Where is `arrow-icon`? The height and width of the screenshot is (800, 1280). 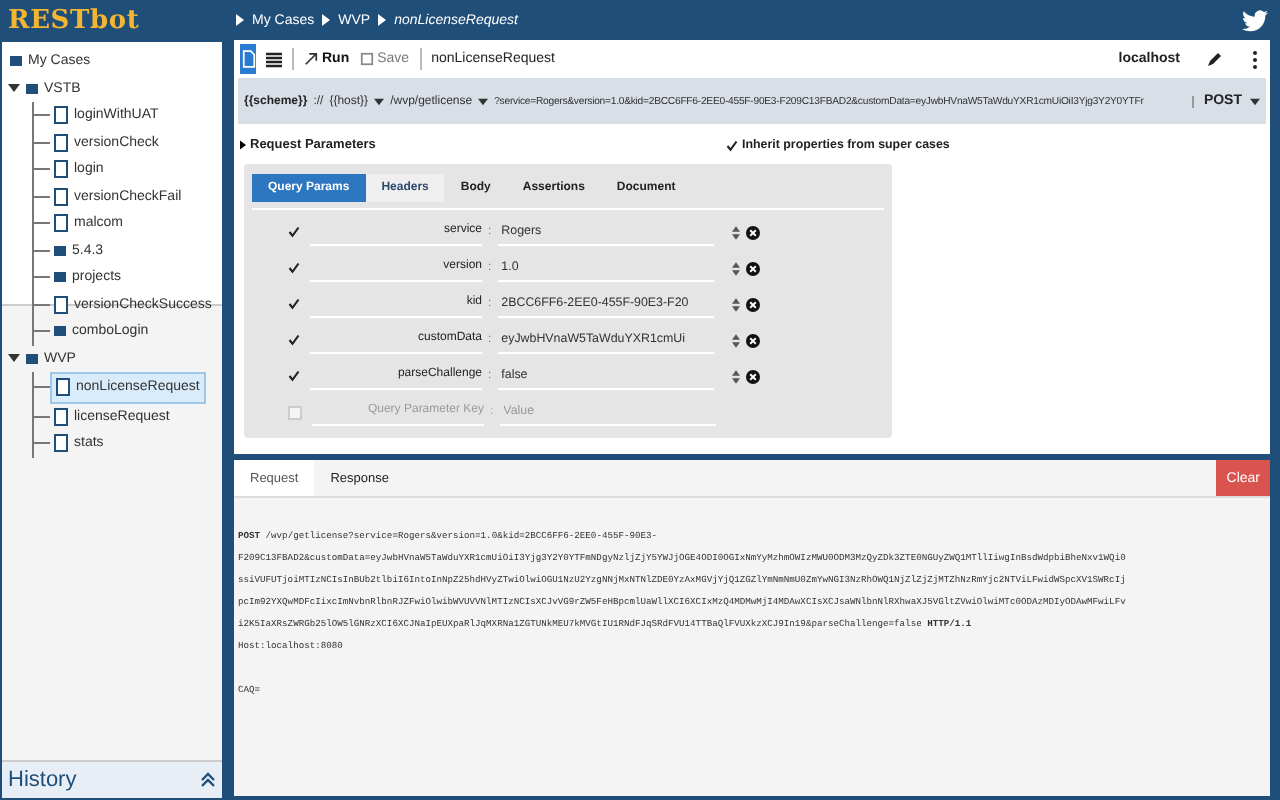 arrow-icon is located at coordinates (311, 59).